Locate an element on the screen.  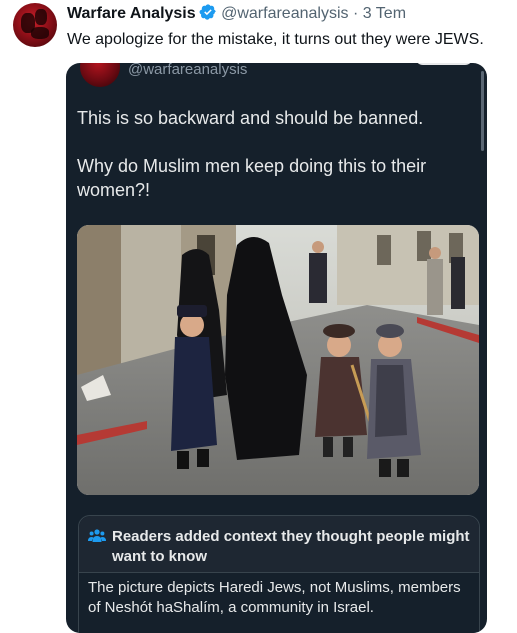
author-name: Warfare Analysis is located at coordinates (131, 13).